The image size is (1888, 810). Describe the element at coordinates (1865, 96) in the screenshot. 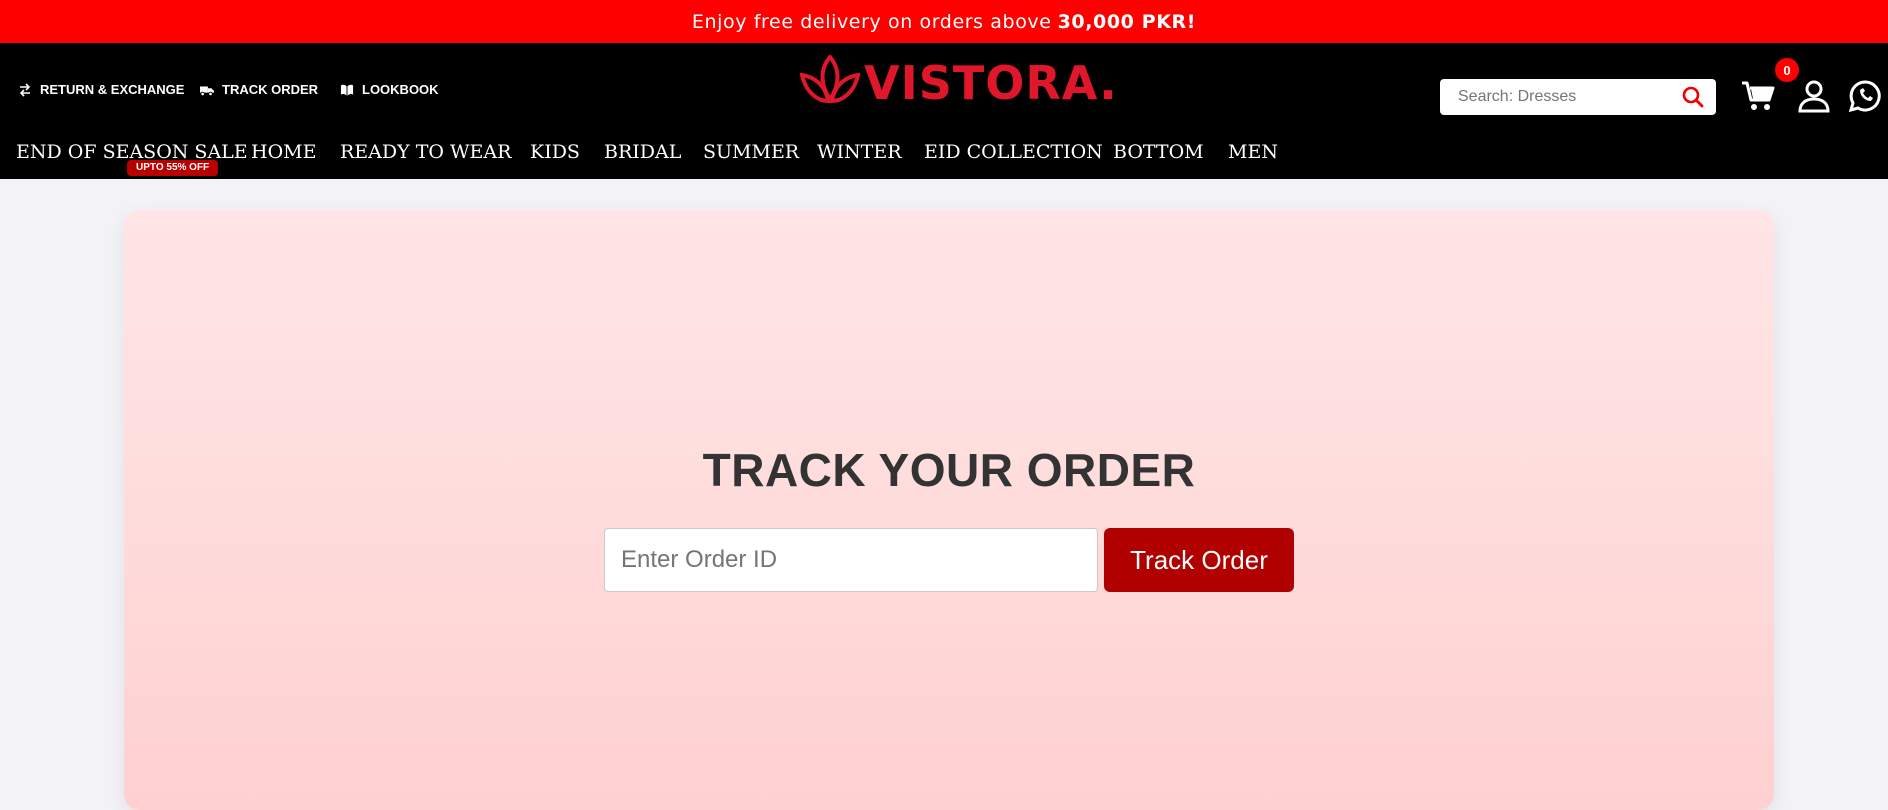

I see `whatsapp-icon` at that location.